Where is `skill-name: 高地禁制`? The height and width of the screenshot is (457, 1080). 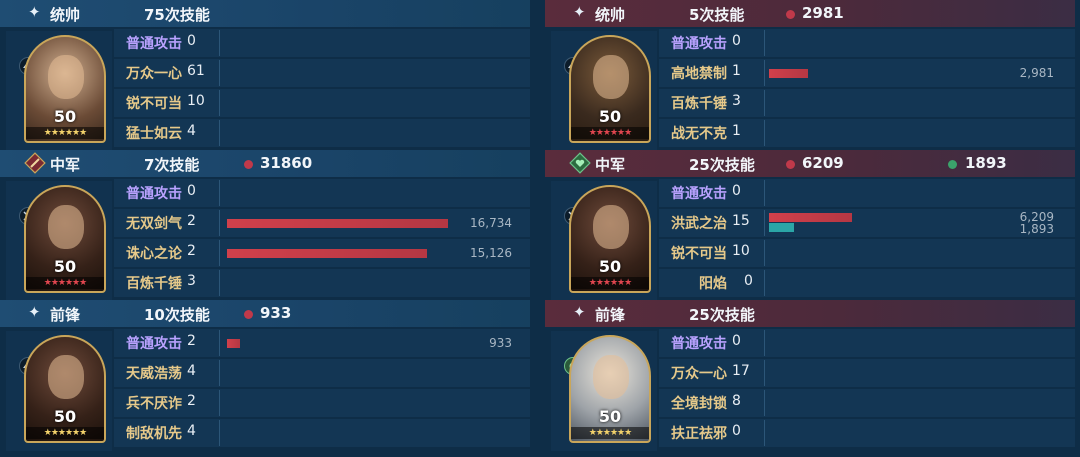 skill-name: 高地禁制 is located at coordinates (699, 74).